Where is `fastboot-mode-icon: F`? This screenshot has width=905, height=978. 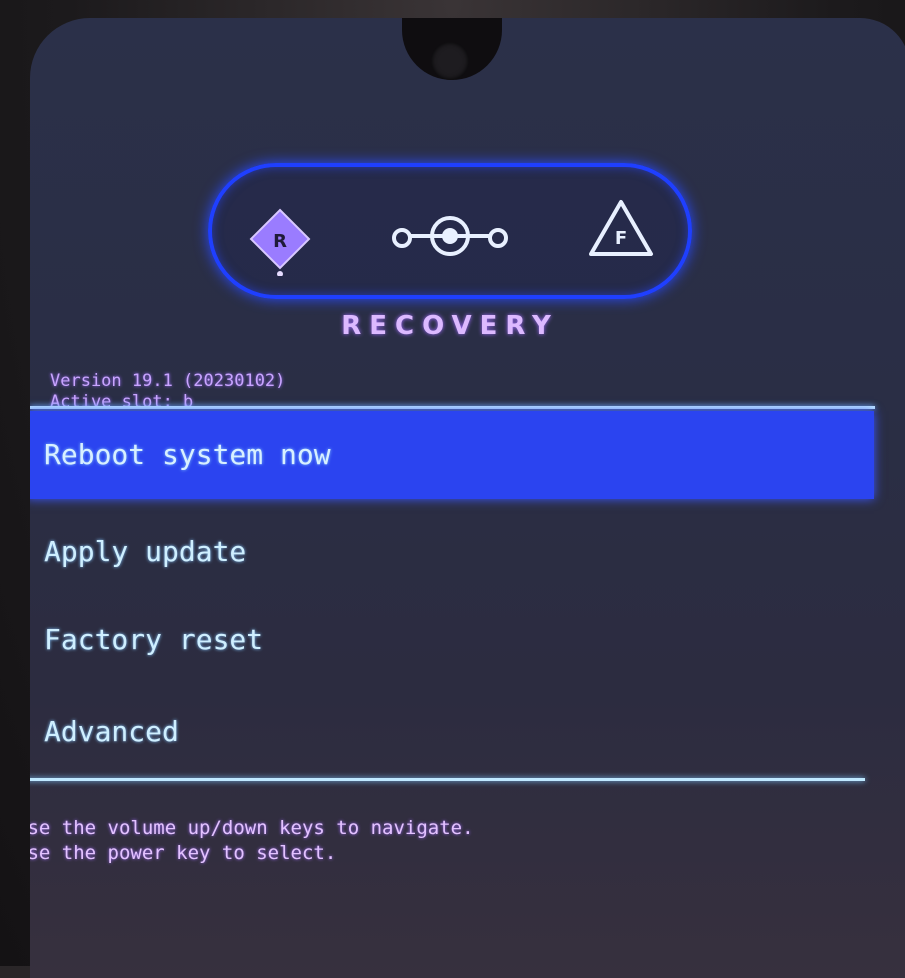 fastboot-mode-icon: F is located at coordinates (621, 229).